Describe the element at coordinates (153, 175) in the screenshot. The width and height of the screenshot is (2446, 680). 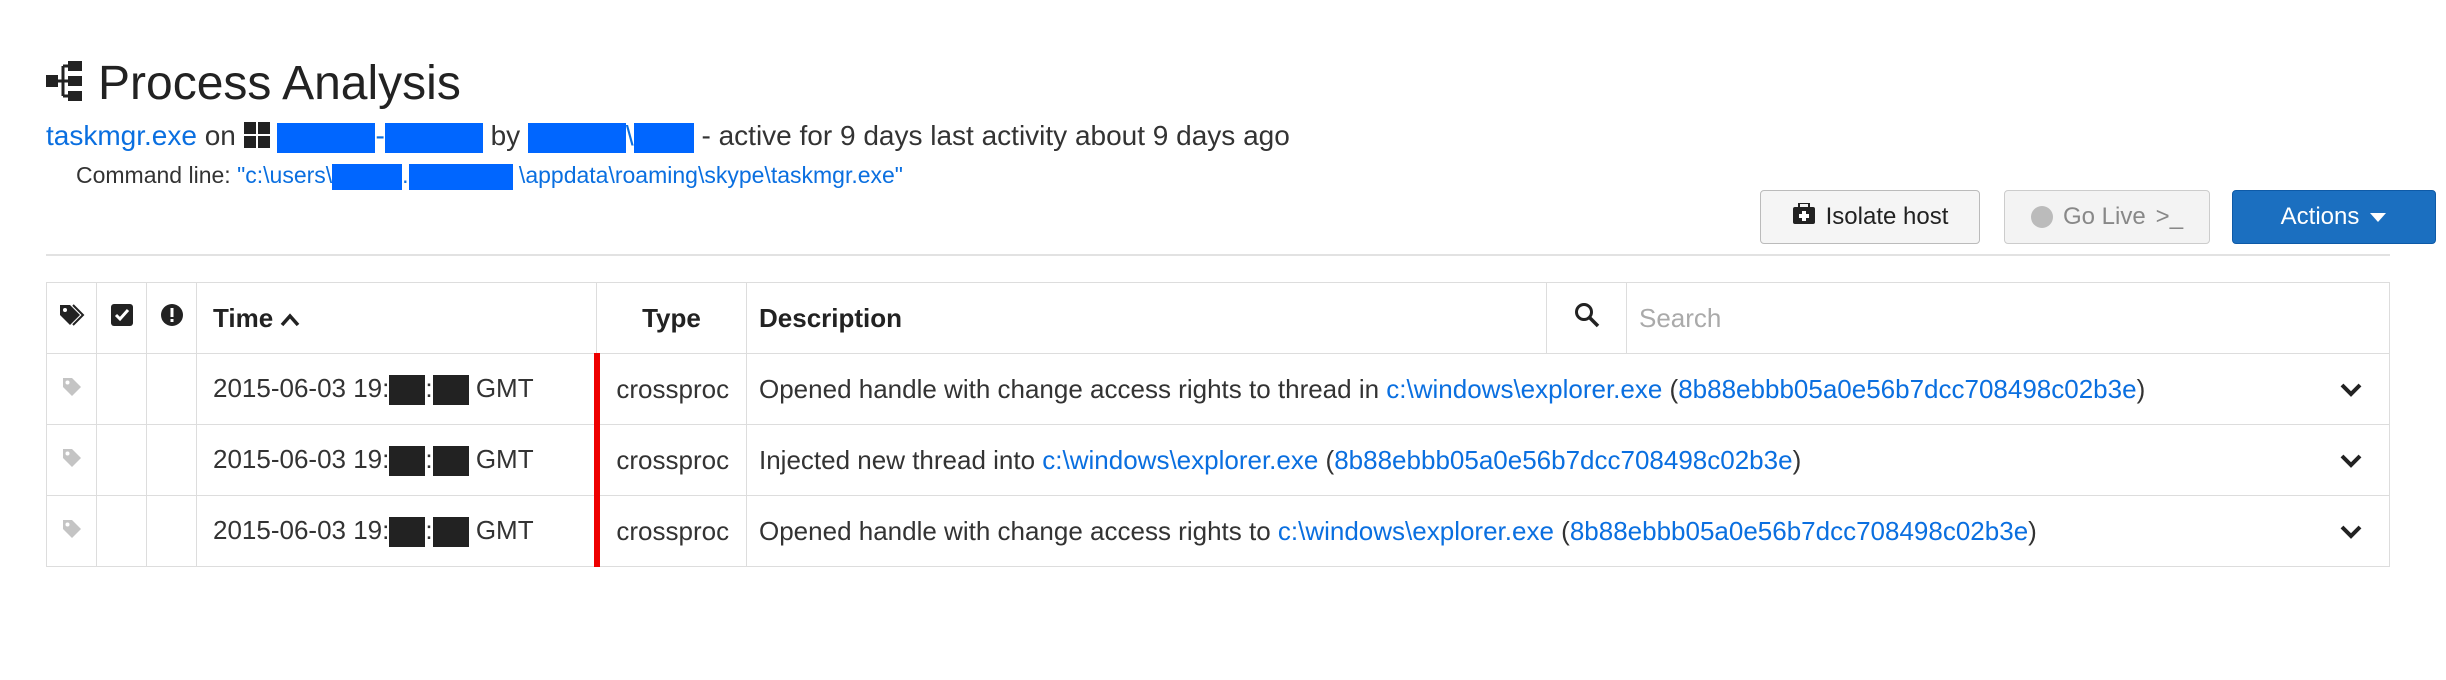
I see `command-label: Command line:` at that location.